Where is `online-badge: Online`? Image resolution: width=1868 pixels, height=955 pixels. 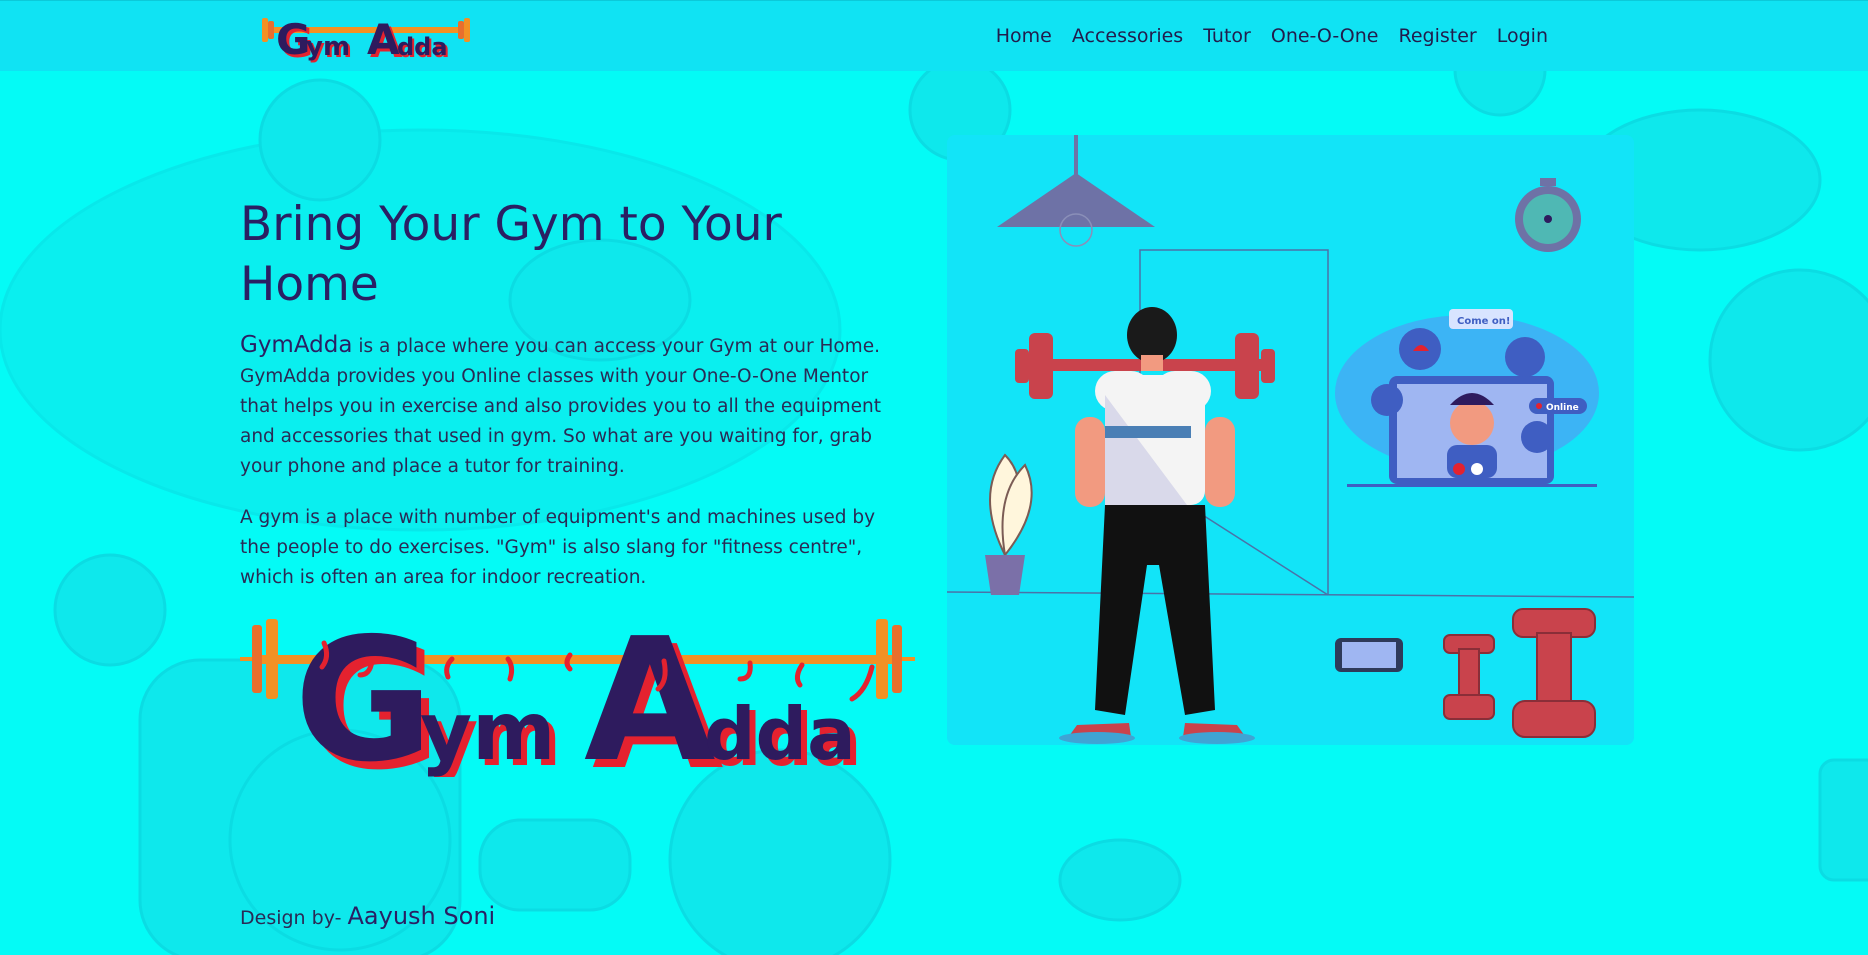
online-badge: Online is located at coordinates (1562, 408).